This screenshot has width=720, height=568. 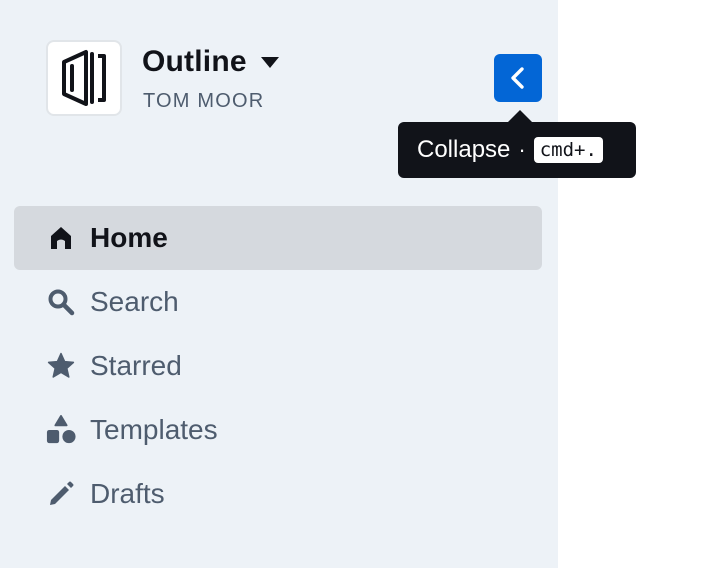 I want to click on star-icon, so click(x=61, y=366).